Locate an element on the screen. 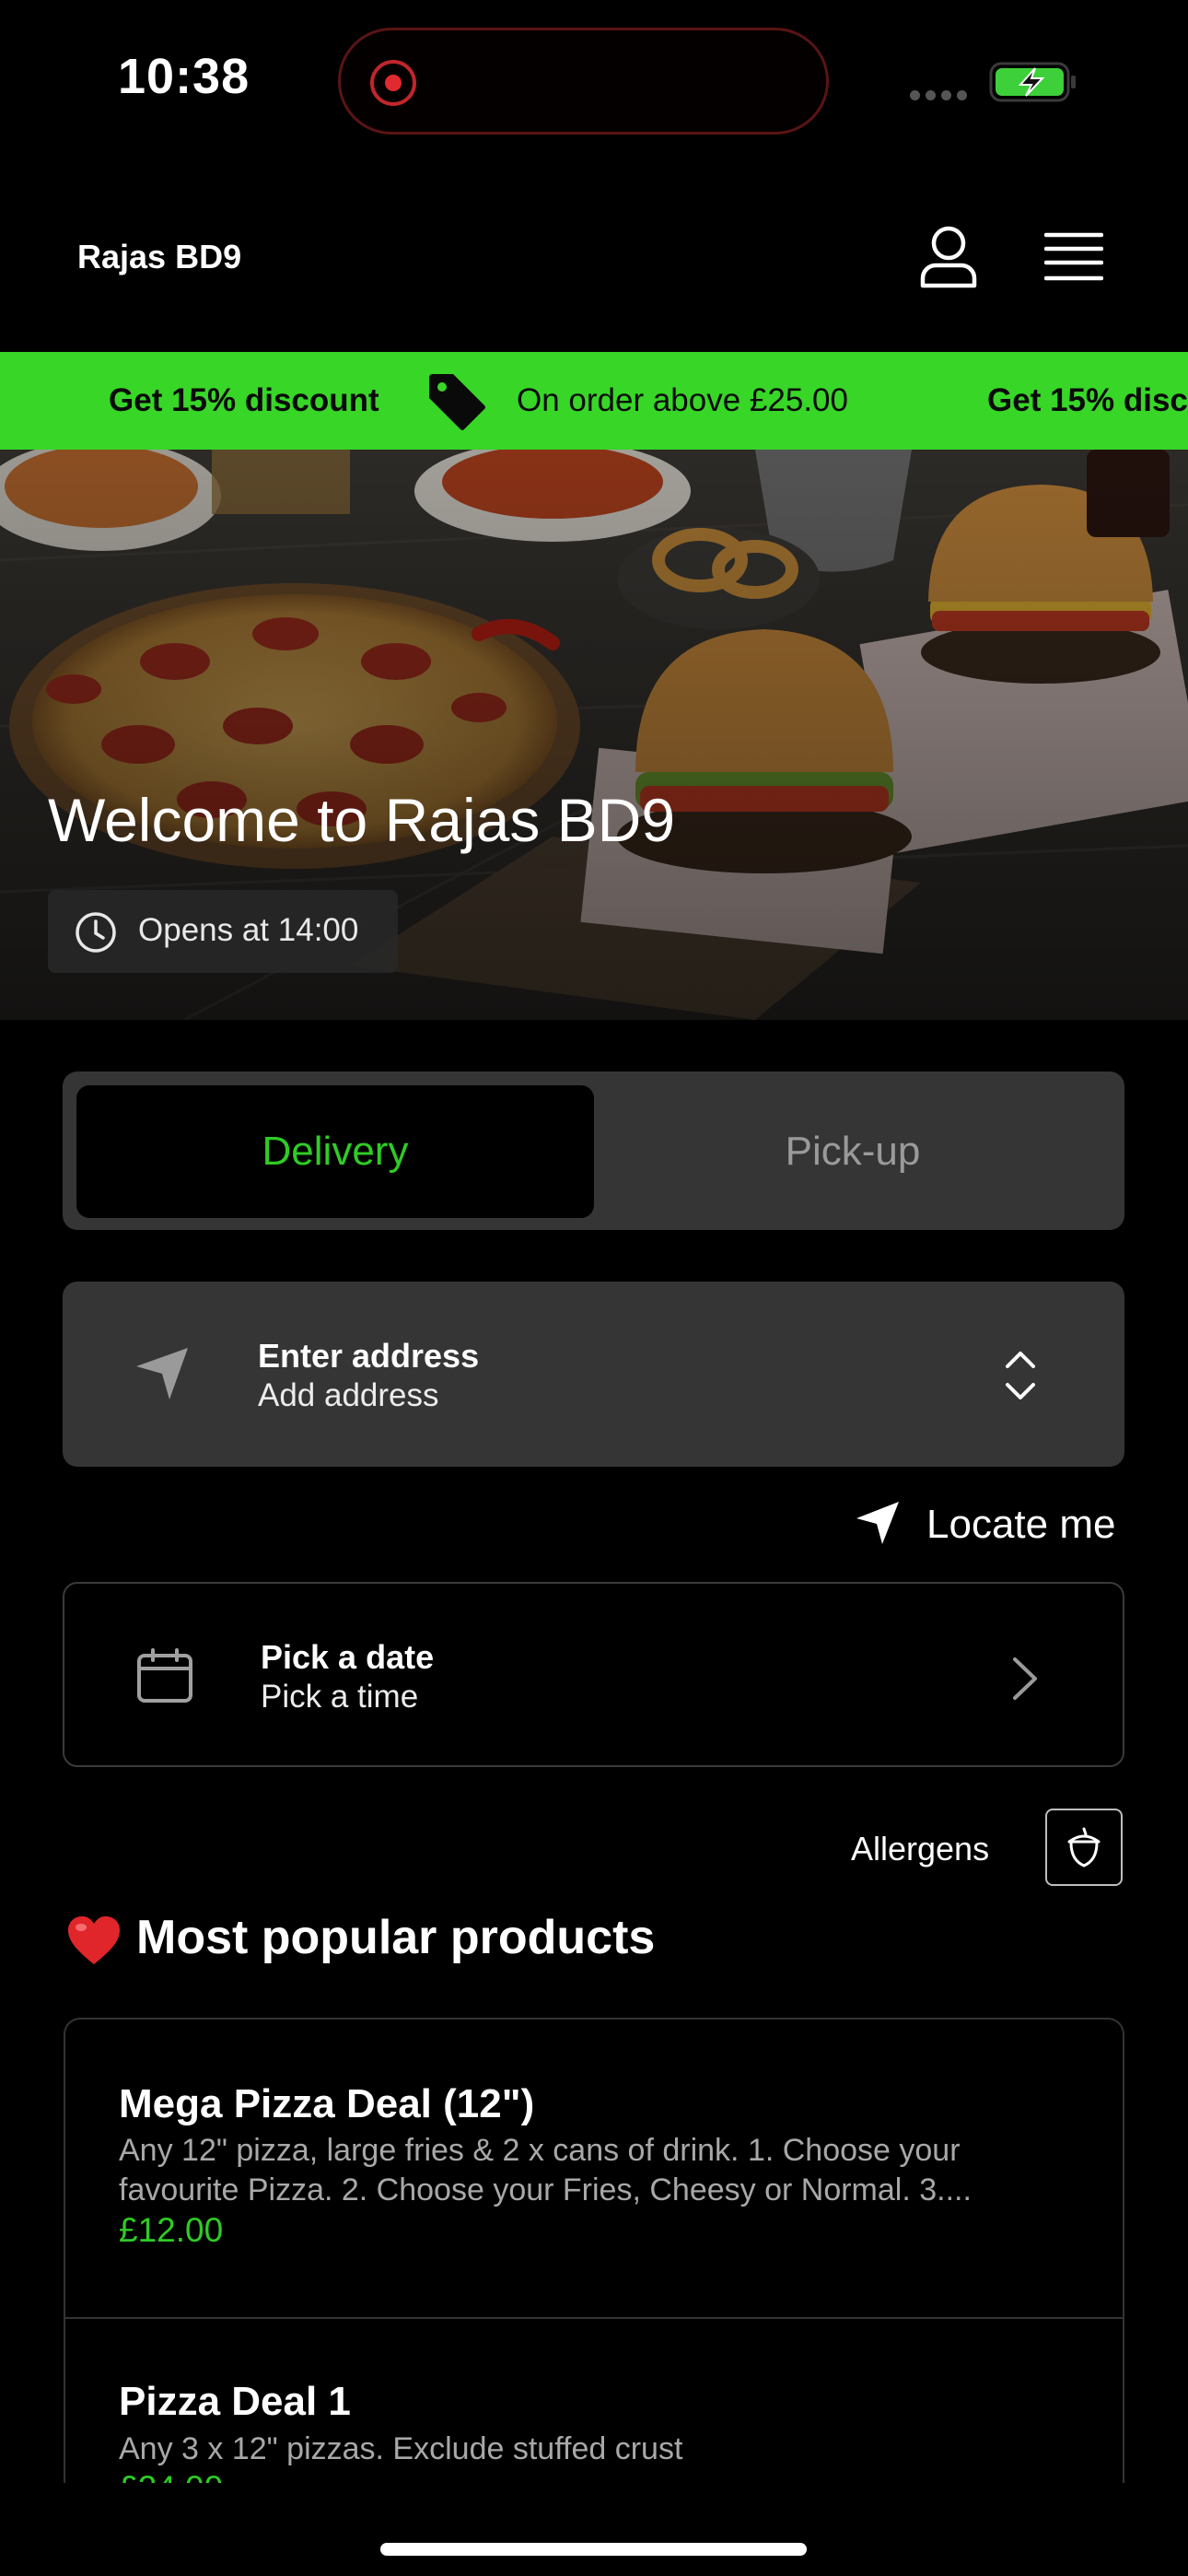 This screenshot has height=2576, width=1188. location-arrow-icon is located at coordinates (877, 1523).